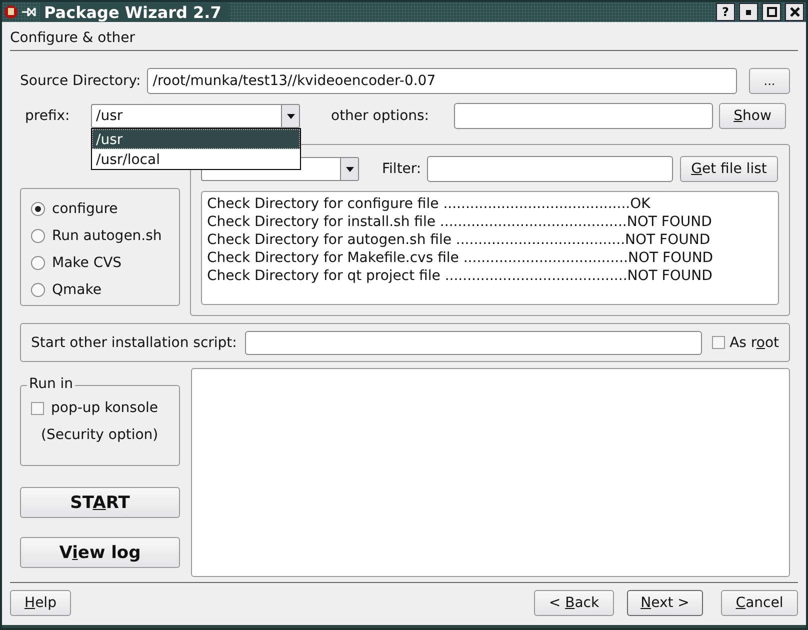 This screenshot has height=630, width=808. Describe the element at coordinates (134, 342) in the screenshot. I see `script-label: Start other installation script:` at that location.